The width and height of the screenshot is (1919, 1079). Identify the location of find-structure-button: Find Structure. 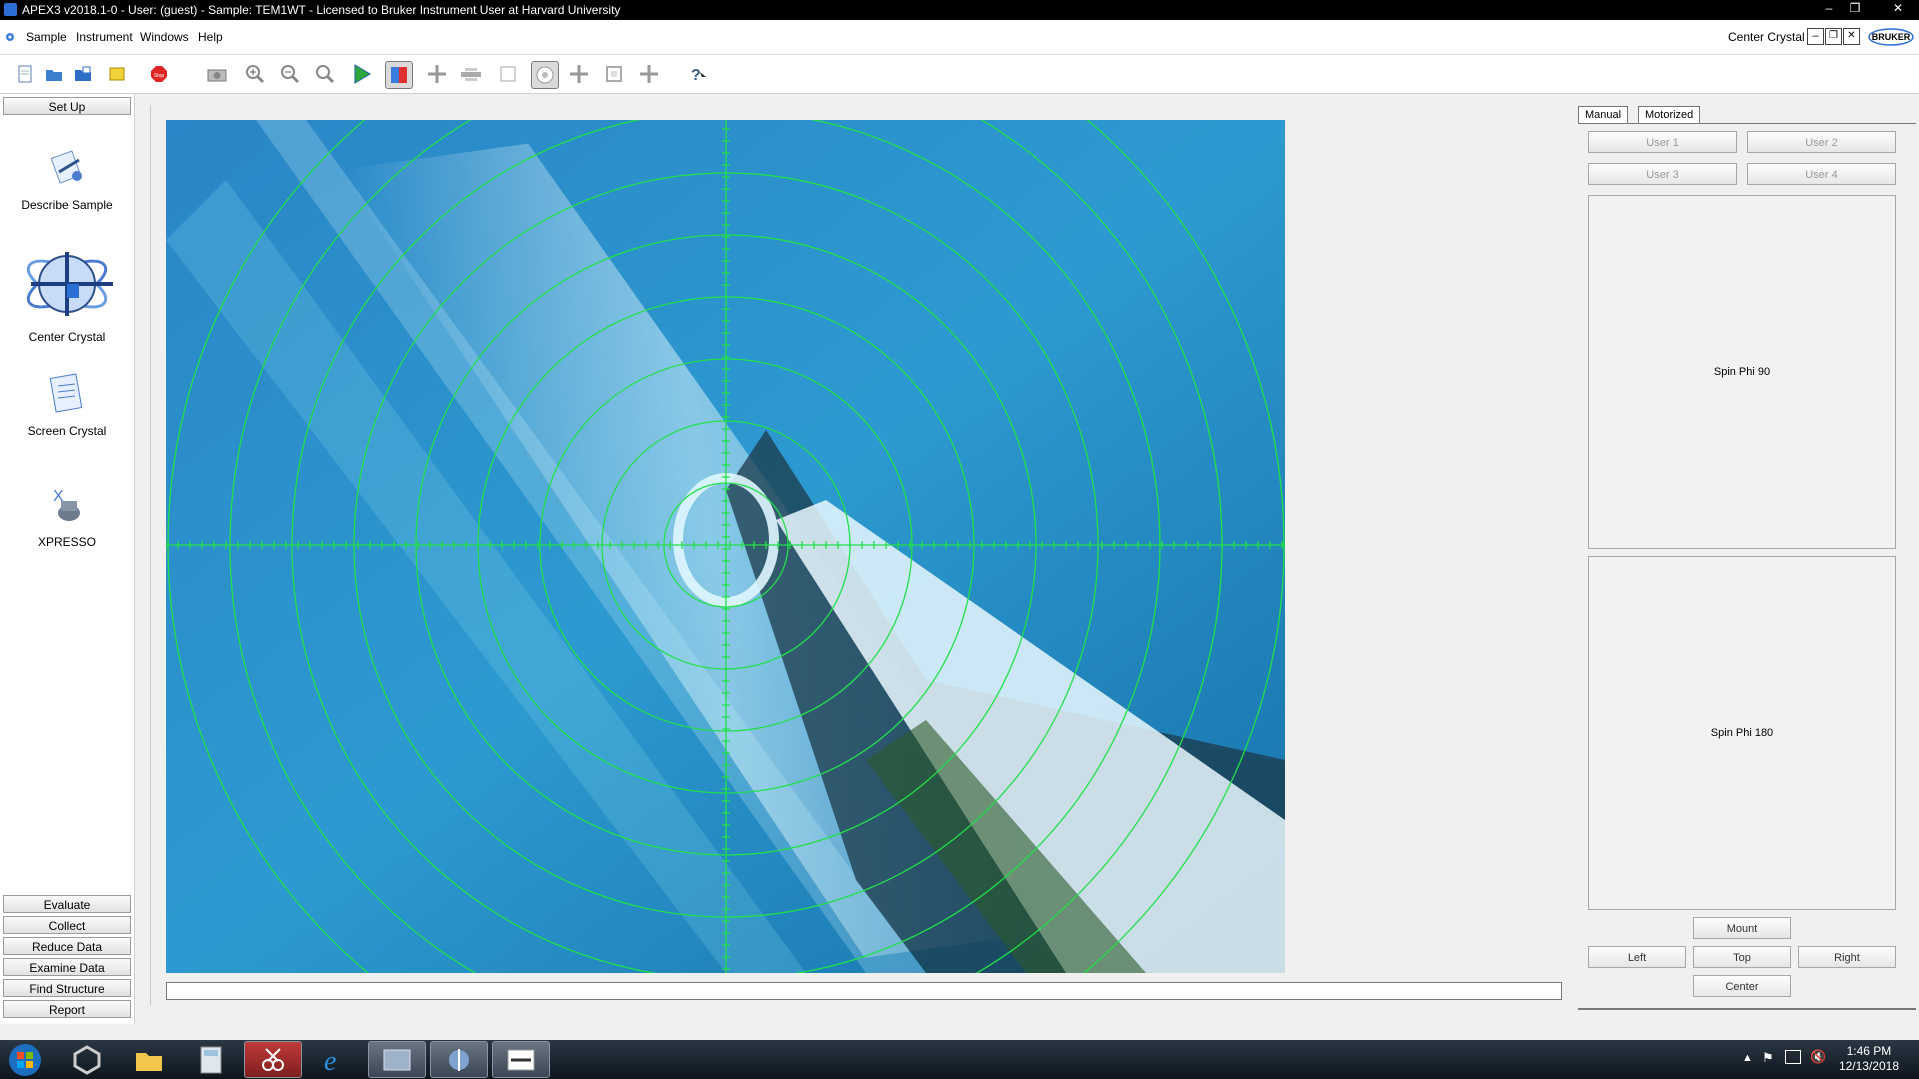
(67, 988).